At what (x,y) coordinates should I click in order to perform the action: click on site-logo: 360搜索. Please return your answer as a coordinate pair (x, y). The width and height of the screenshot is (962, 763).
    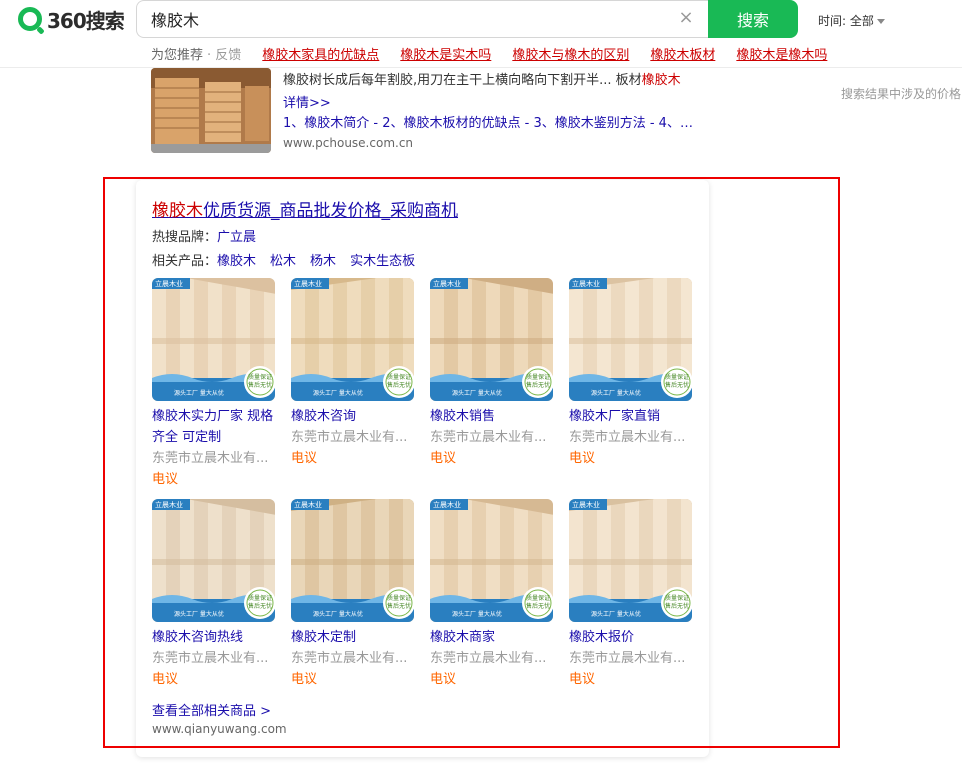
    Looking at the image, I should click on (71, 19).